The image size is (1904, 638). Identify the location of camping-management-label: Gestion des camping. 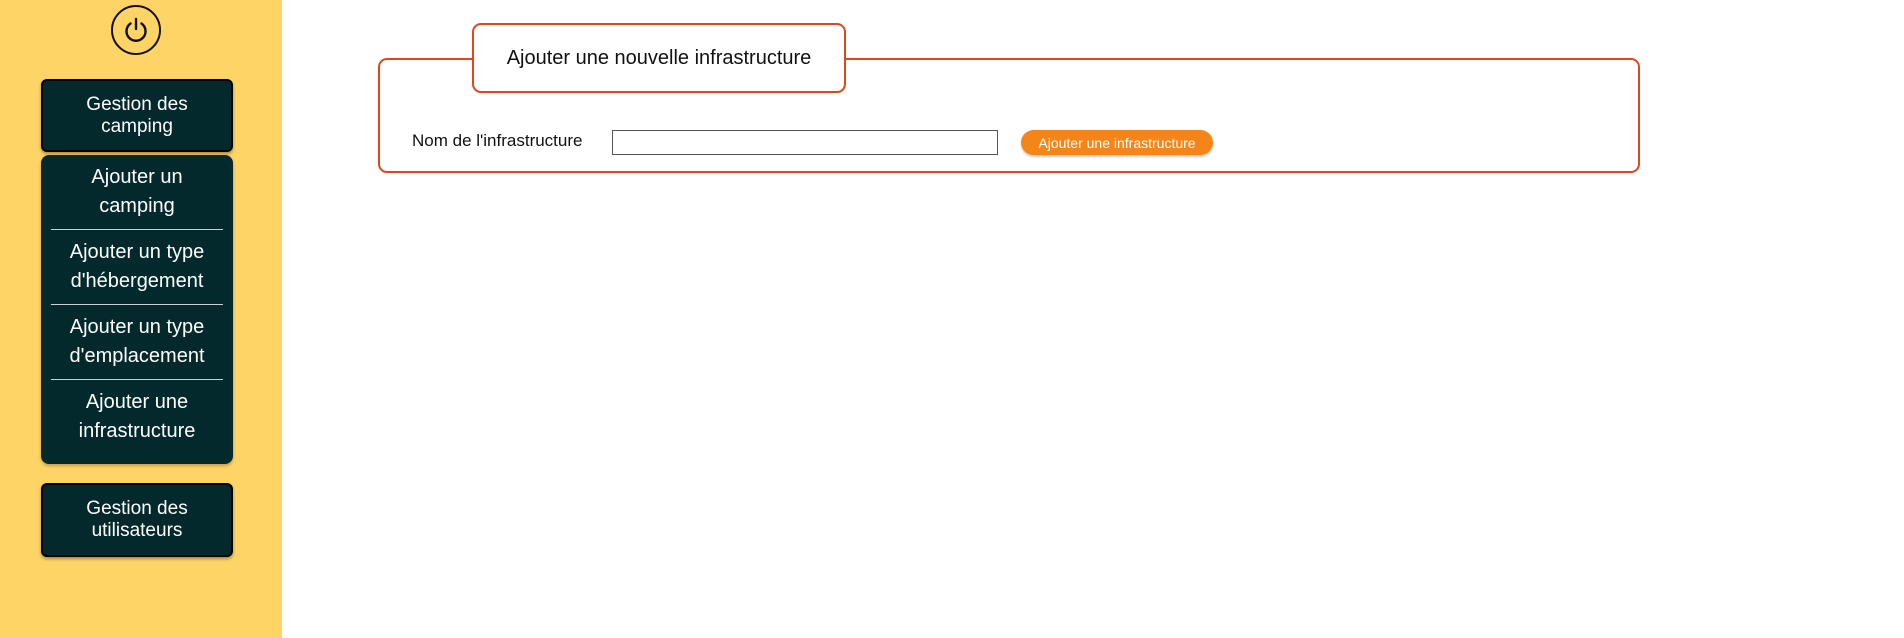
(137, 115).